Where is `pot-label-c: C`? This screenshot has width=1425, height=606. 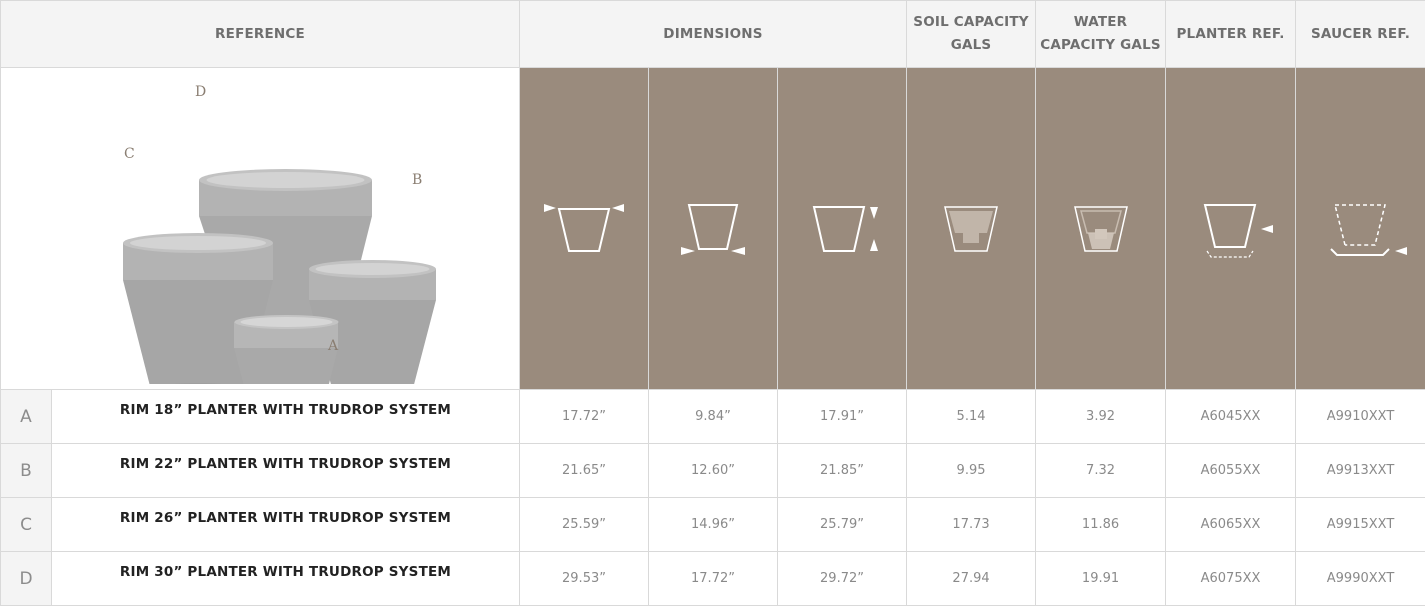 pot-label-c: C is located at coordinates (129, 154).